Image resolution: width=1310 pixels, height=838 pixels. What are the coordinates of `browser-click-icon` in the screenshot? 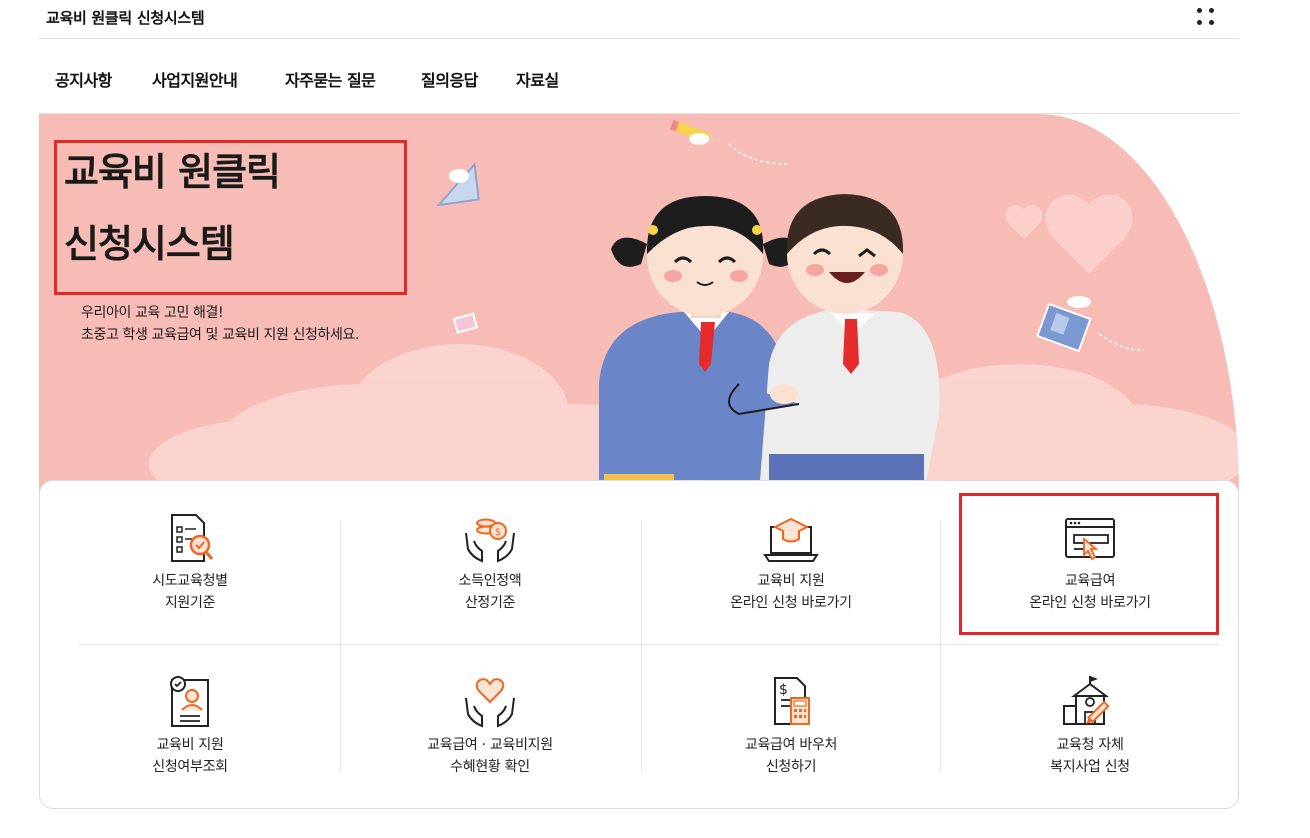 It's located at (1090, 539).